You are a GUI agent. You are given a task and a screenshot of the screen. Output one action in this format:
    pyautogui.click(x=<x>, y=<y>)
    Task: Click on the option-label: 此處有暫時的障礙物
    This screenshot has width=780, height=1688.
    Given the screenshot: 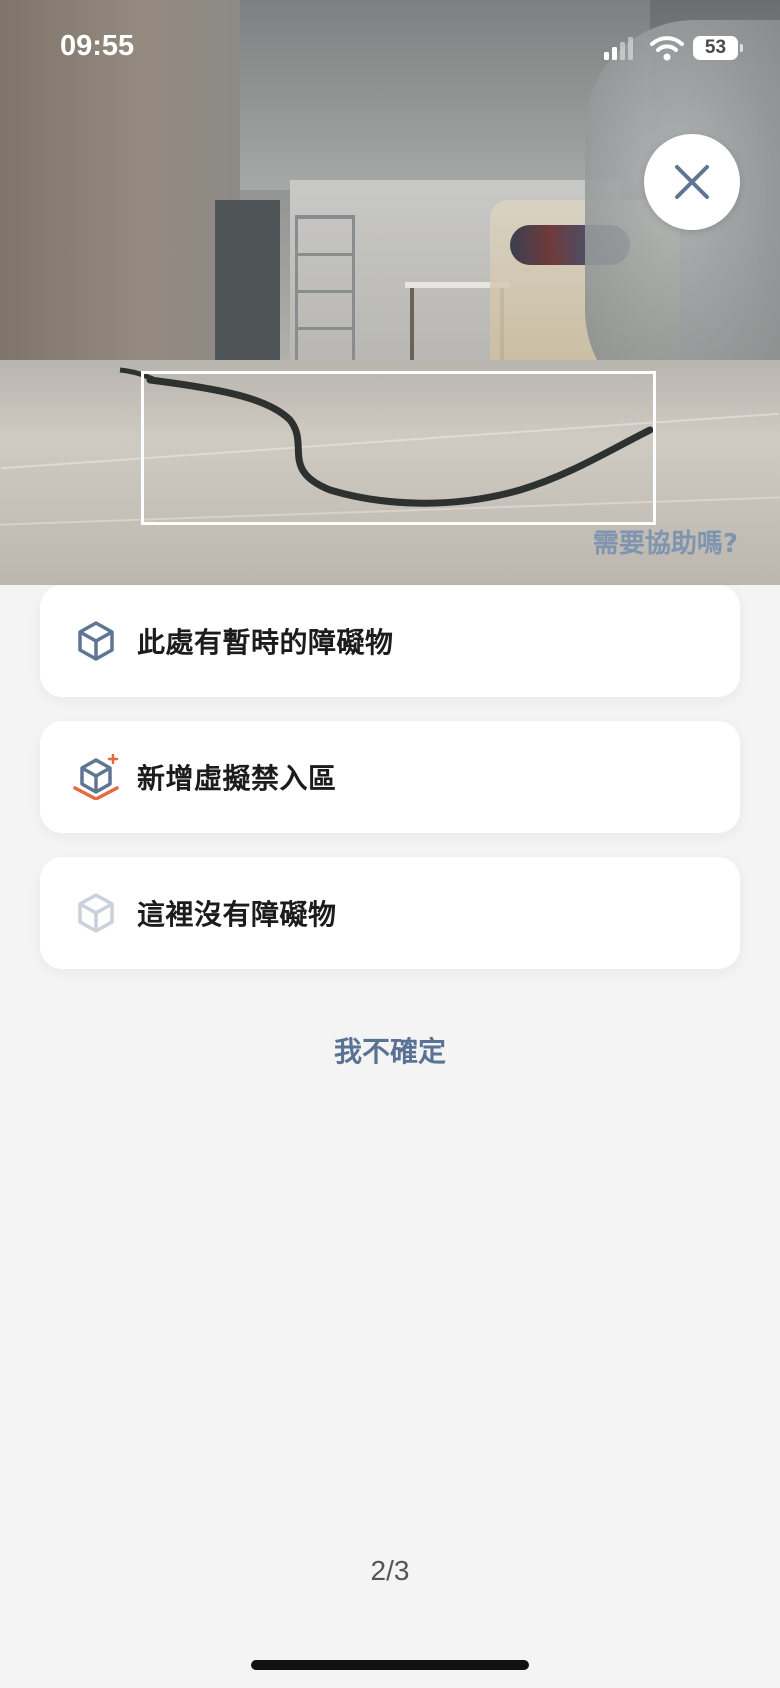 What is the action you would take?
    pyautogui.click(x=265, y=642)
    